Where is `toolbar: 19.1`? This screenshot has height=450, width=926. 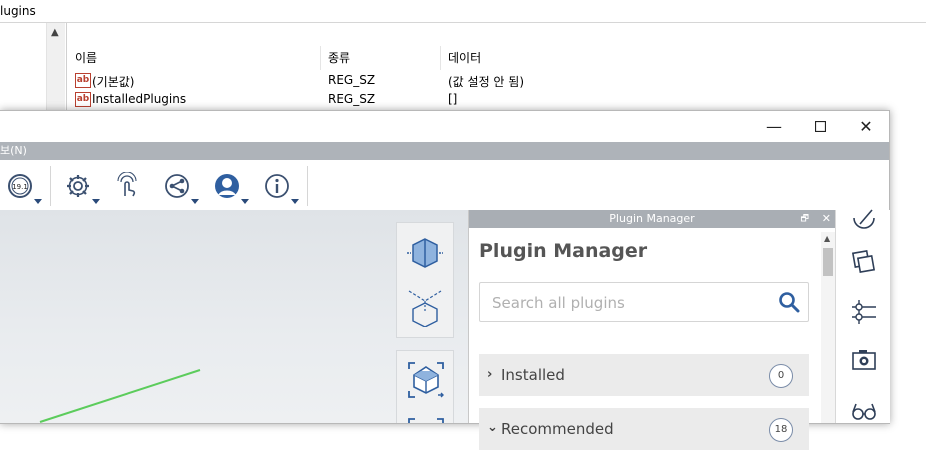 toolbar: 19.1 is located at coordinates (444, 185).